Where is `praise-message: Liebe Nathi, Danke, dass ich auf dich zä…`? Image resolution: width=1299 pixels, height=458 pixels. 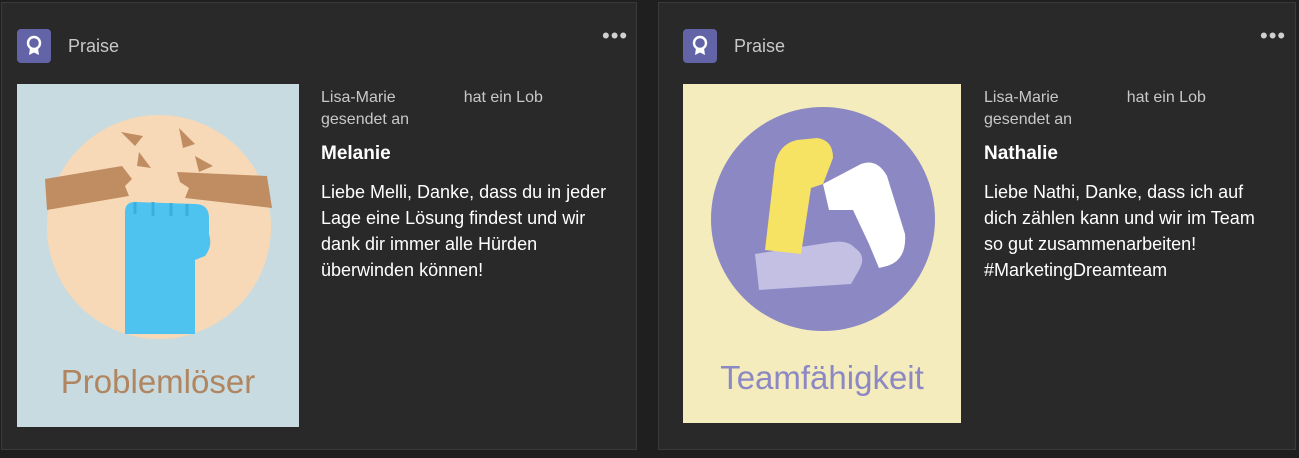
praise-message: Liebe Nathi, Danke, dass ich auf dich zä… is located at coordinates (1119, 231).